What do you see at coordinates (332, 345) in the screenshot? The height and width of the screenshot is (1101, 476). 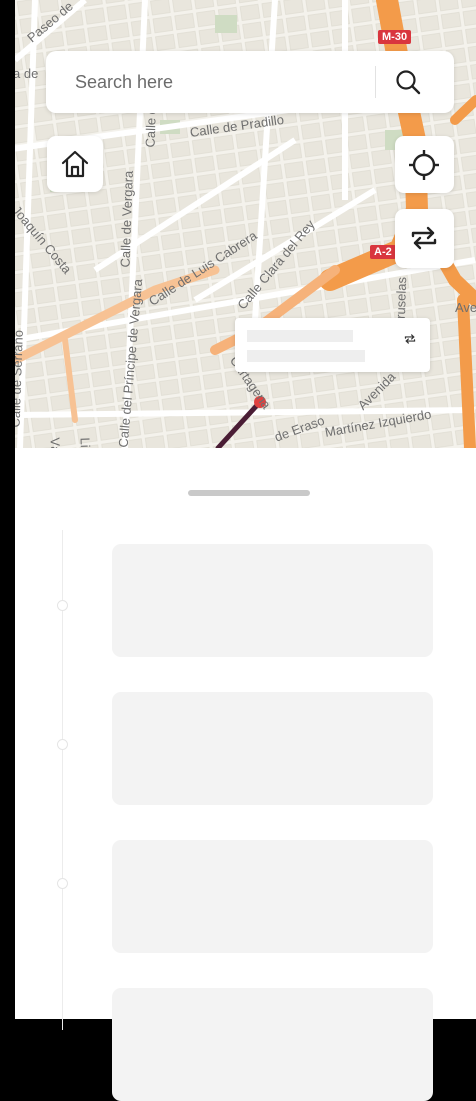 I see `route-info-popup` at bounding box center [332, 345].